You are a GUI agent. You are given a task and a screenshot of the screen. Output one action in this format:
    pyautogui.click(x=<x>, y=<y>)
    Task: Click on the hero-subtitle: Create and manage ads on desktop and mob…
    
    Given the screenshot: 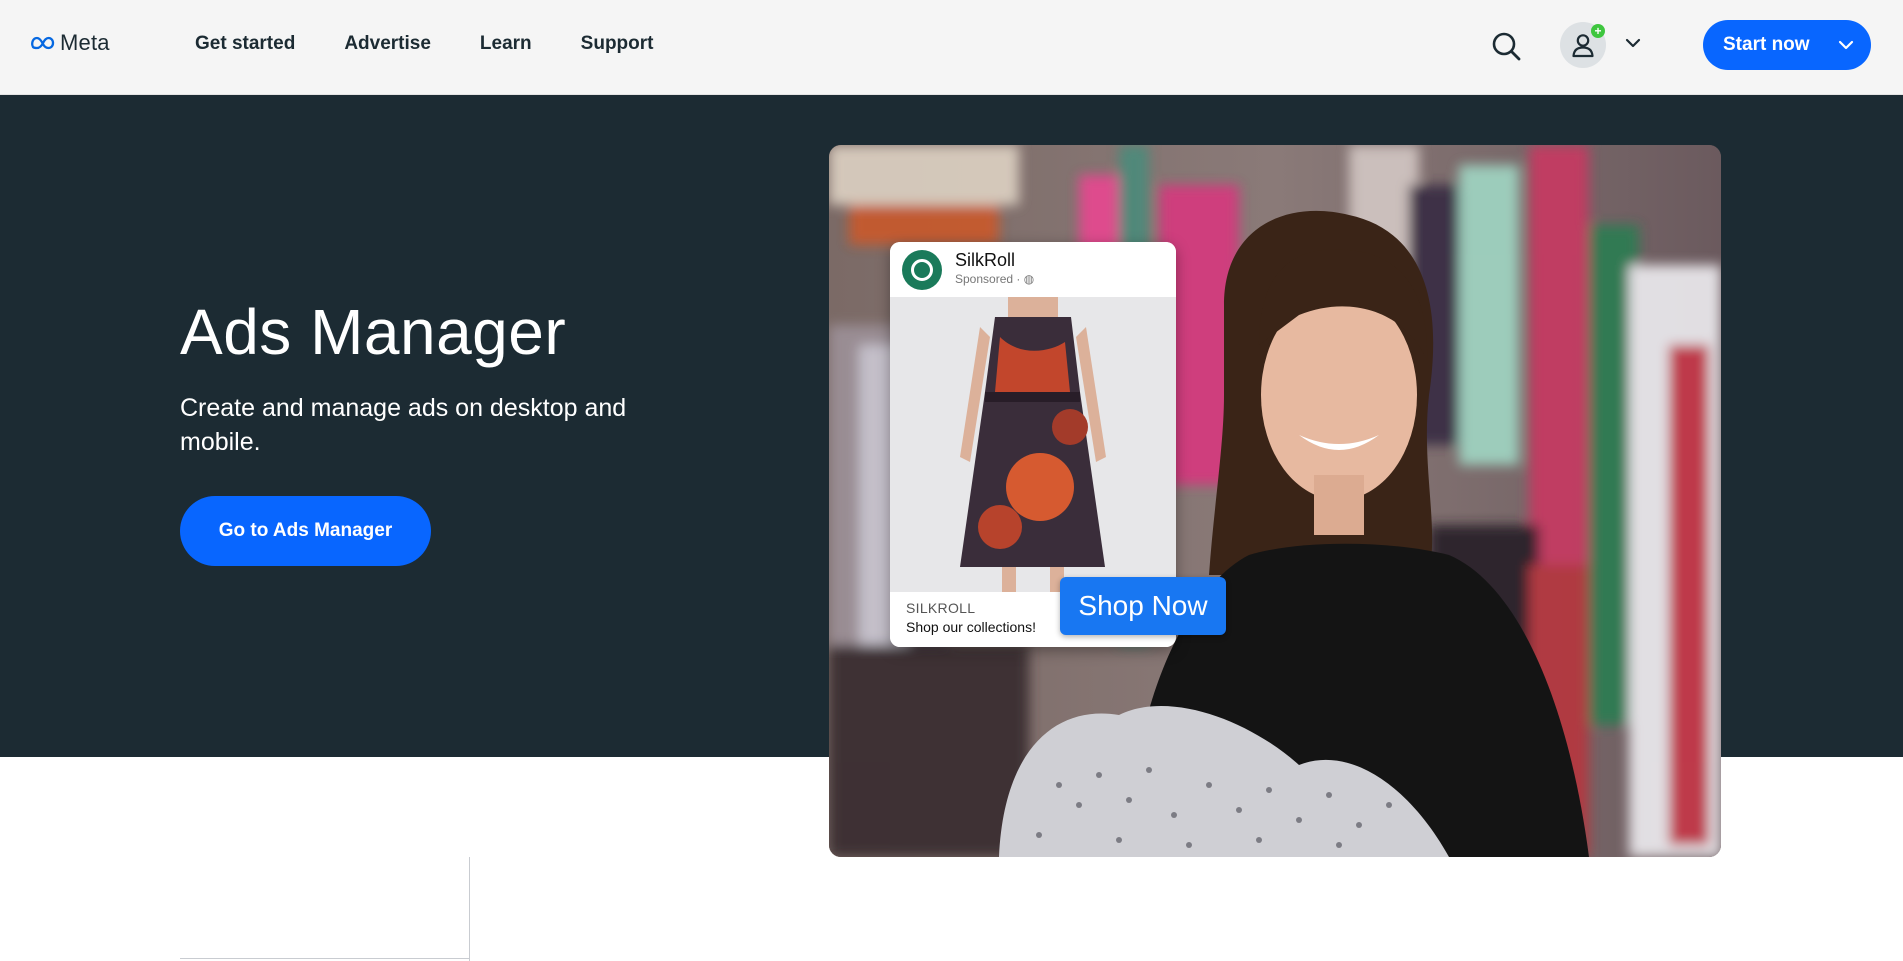 What is the action you would take?
    pyautogui.click(x=403, y=425)
    